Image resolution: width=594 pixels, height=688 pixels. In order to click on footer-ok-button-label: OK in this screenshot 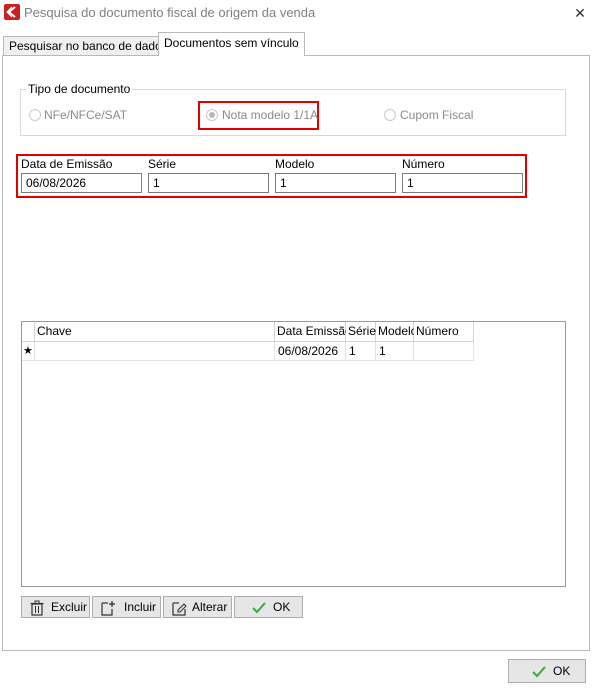, I will do `click(562, 671)`.